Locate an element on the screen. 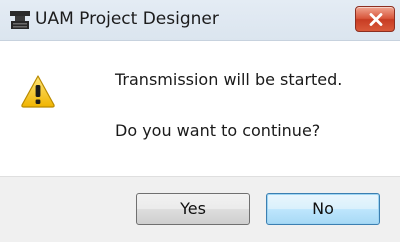 The width and height of the screenshot is (400, 242). close-button is located at coordinates (375, 19).